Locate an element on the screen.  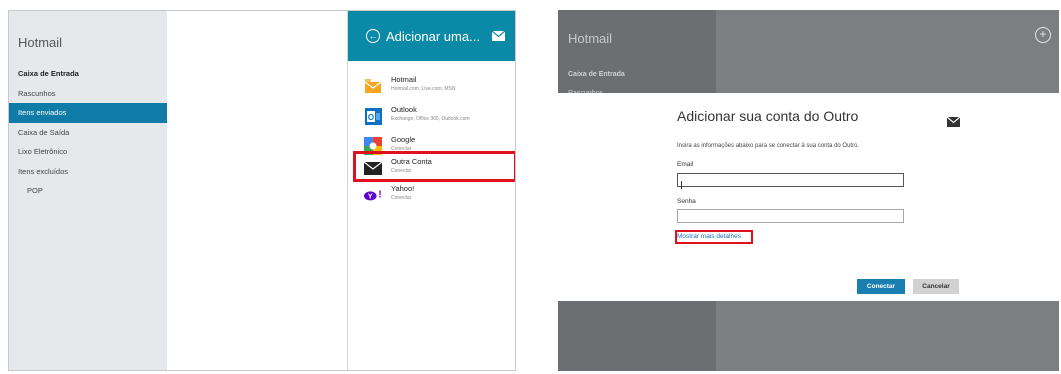
dialog-title: Adicionar sua conta do Outro is located at coordinates (768, 116).